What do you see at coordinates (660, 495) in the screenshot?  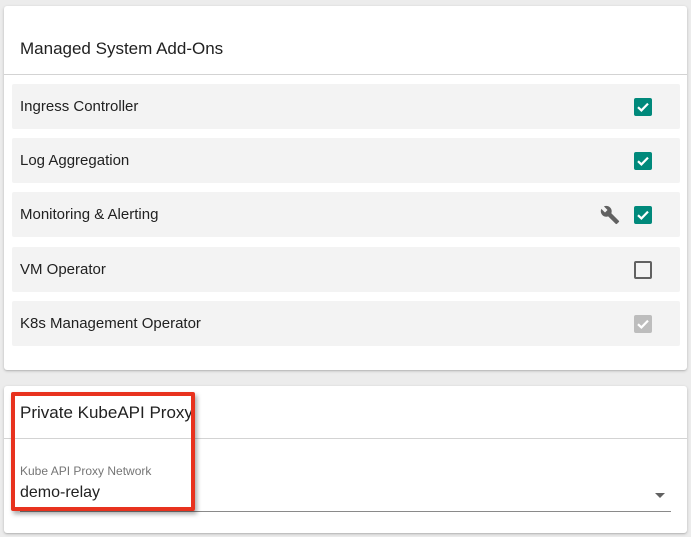 I see `chevron-down-icon` at bounding box center [660, 495].